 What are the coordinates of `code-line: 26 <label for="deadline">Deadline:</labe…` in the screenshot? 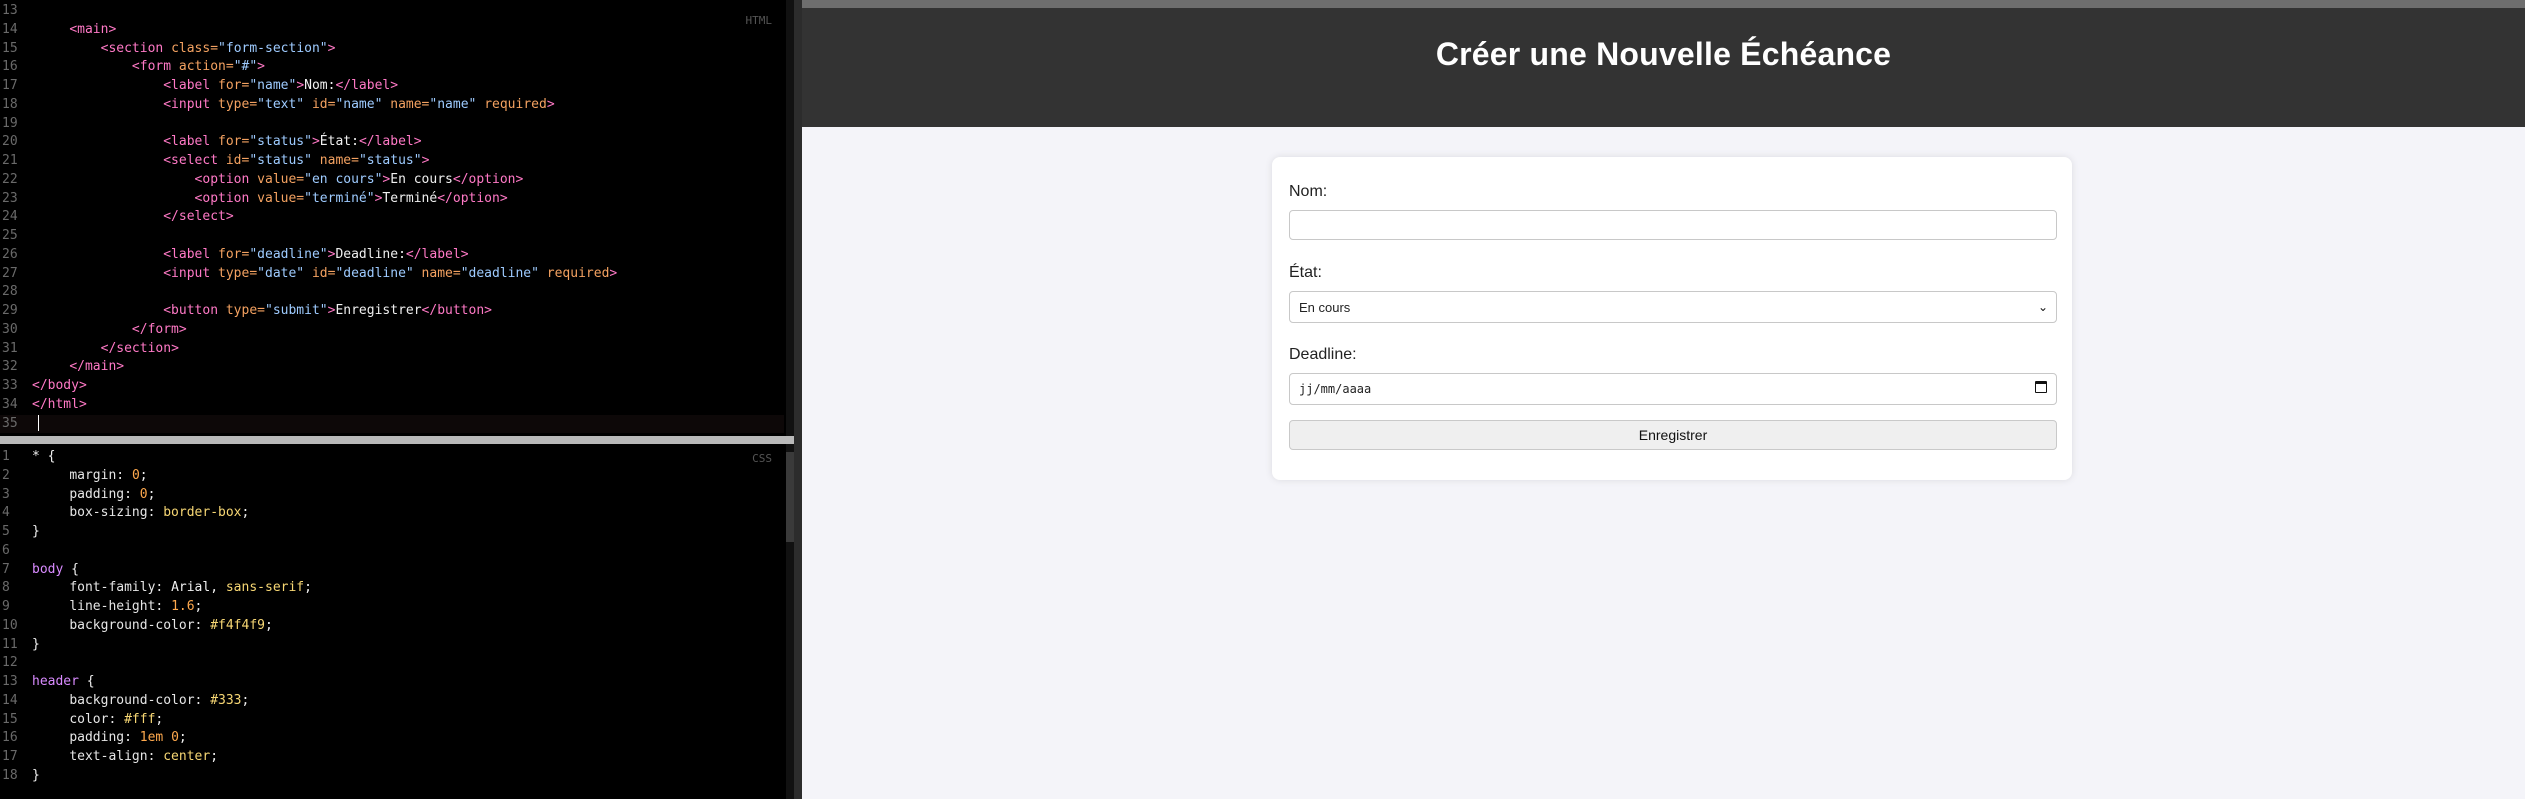 It's located at (392, 255).